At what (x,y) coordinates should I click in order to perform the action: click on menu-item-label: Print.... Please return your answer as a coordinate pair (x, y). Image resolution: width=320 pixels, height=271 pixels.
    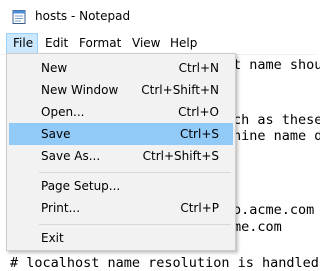
    Looking at the image, I should click on (61, 208).